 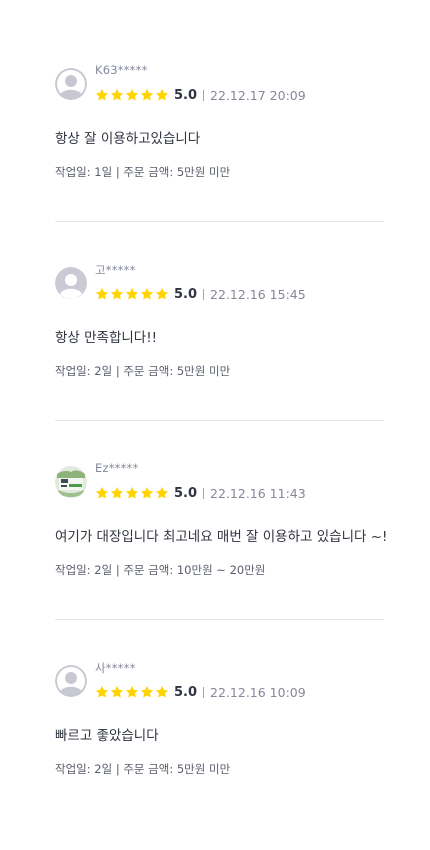 What do you see at coordinates (200, 493) in the screenshot?
I see `rating-row: 5.0 22.12.16 11:43` at bounding box center [200, 493].